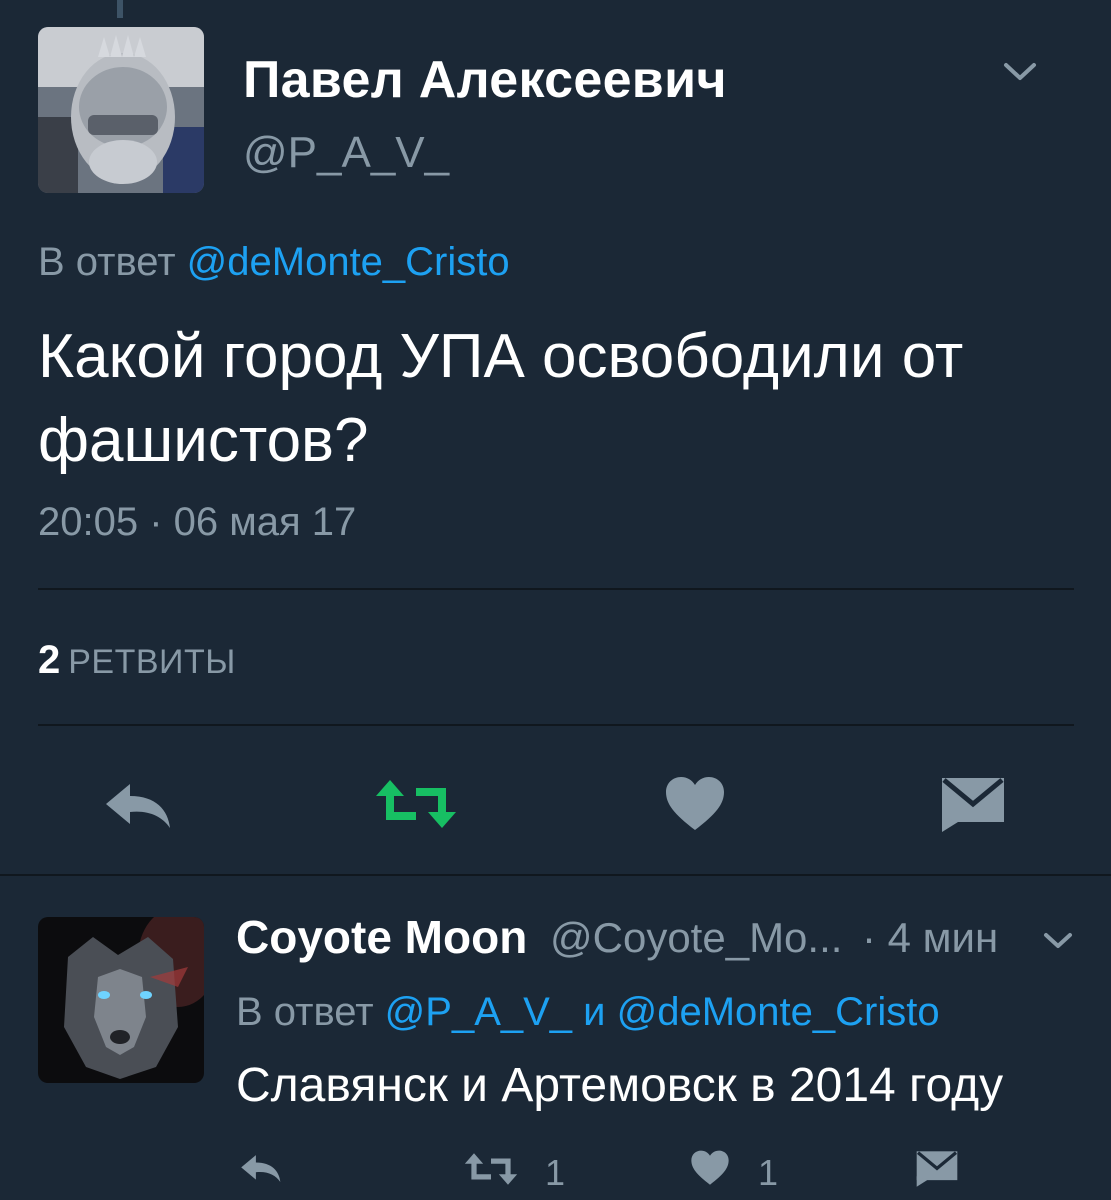  Describe the element at coordinates (555, 875) in the screenshot. I see `tweet-separator` at that location.